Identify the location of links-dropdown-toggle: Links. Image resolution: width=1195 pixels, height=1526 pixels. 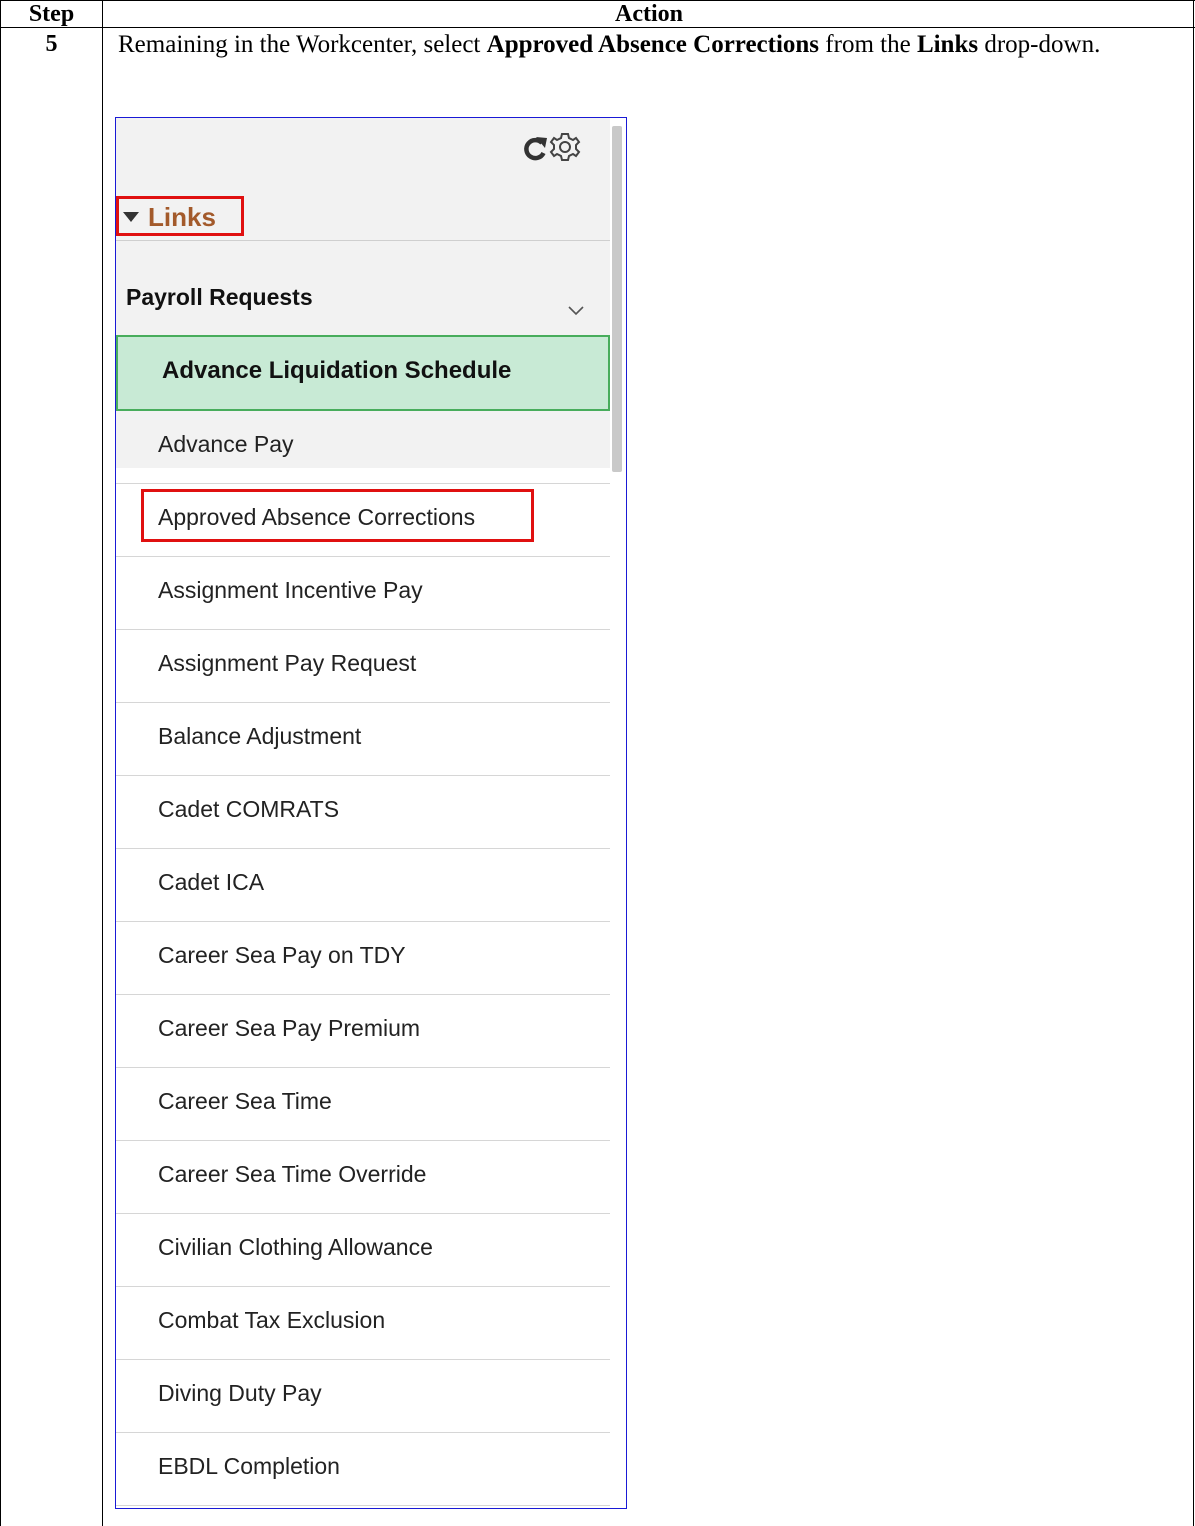
(180, 216).